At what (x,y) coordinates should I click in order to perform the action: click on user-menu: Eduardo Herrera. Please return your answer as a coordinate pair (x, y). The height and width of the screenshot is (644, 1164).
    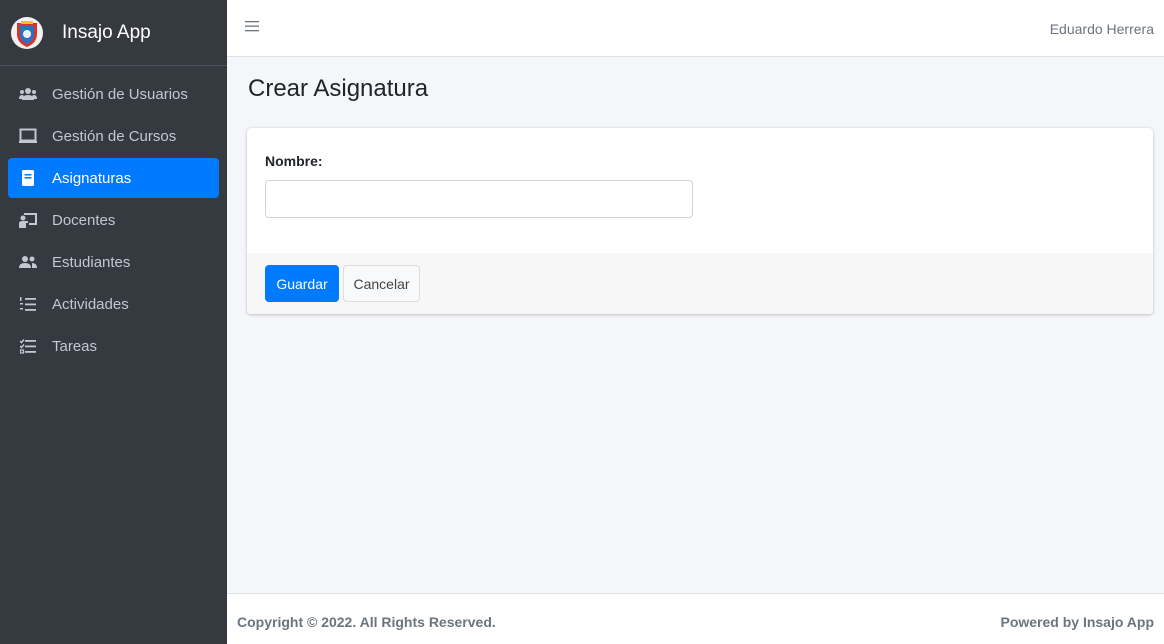
    Looking at the image, I should click on (1102, 29).